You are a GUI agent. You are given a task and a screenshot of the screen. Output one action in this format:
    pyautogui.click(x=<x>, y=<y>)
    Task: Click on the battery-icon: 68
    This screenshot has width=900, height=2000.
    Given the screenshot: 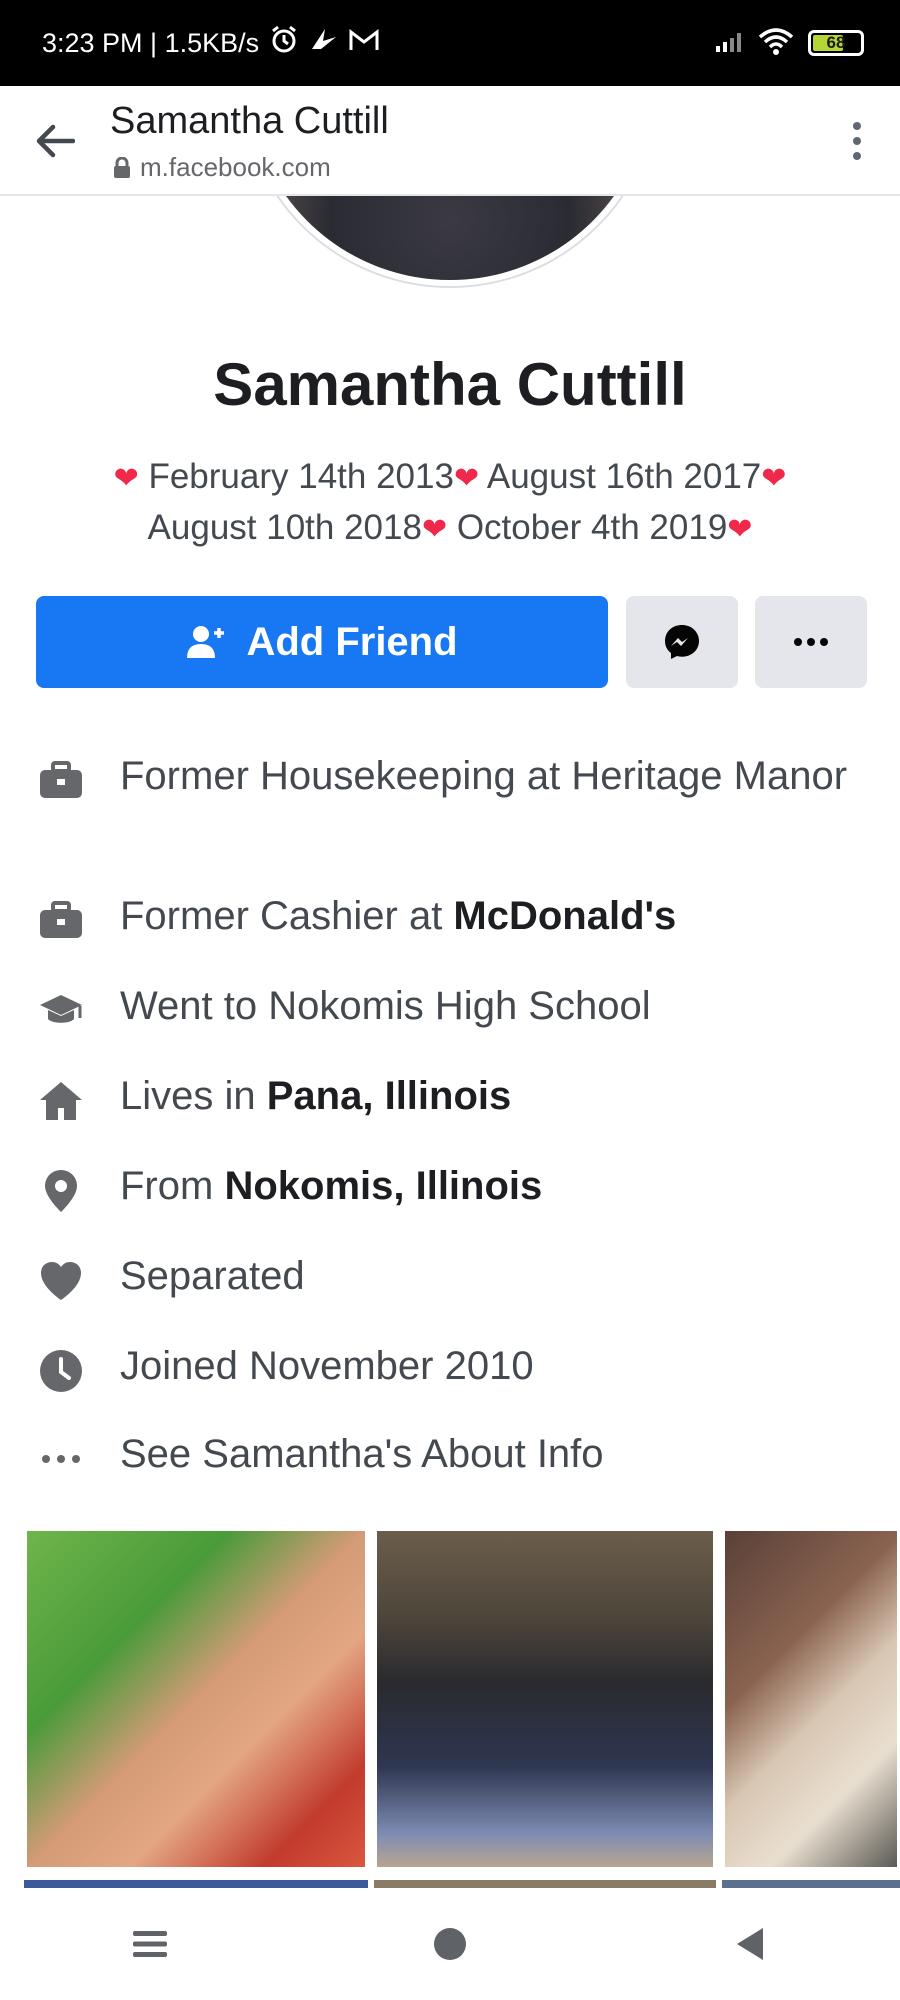 What is the action you would take?
    pyautogui.click(x=836, y=43)
    